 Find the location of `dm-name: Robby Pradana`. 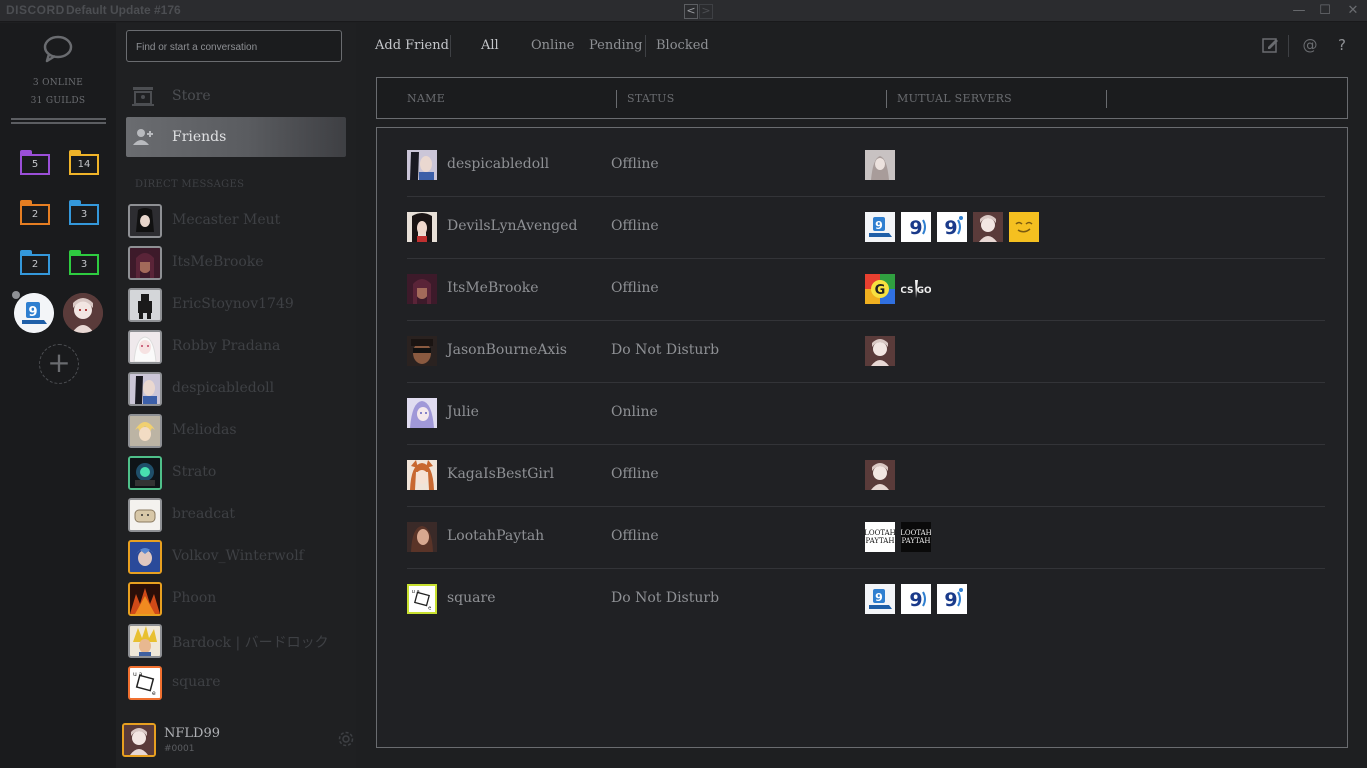

dm-name: Robby Pradana is located at coordinates (226, 346).